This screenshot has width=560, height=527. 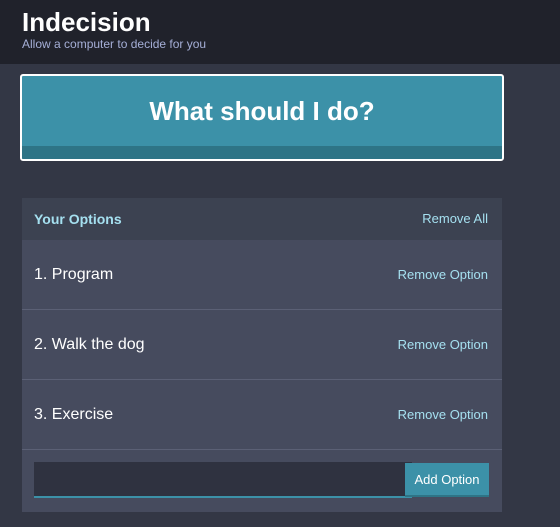 I want to click on option-text: 2. Walk the dog, so click(x=89, y=344).